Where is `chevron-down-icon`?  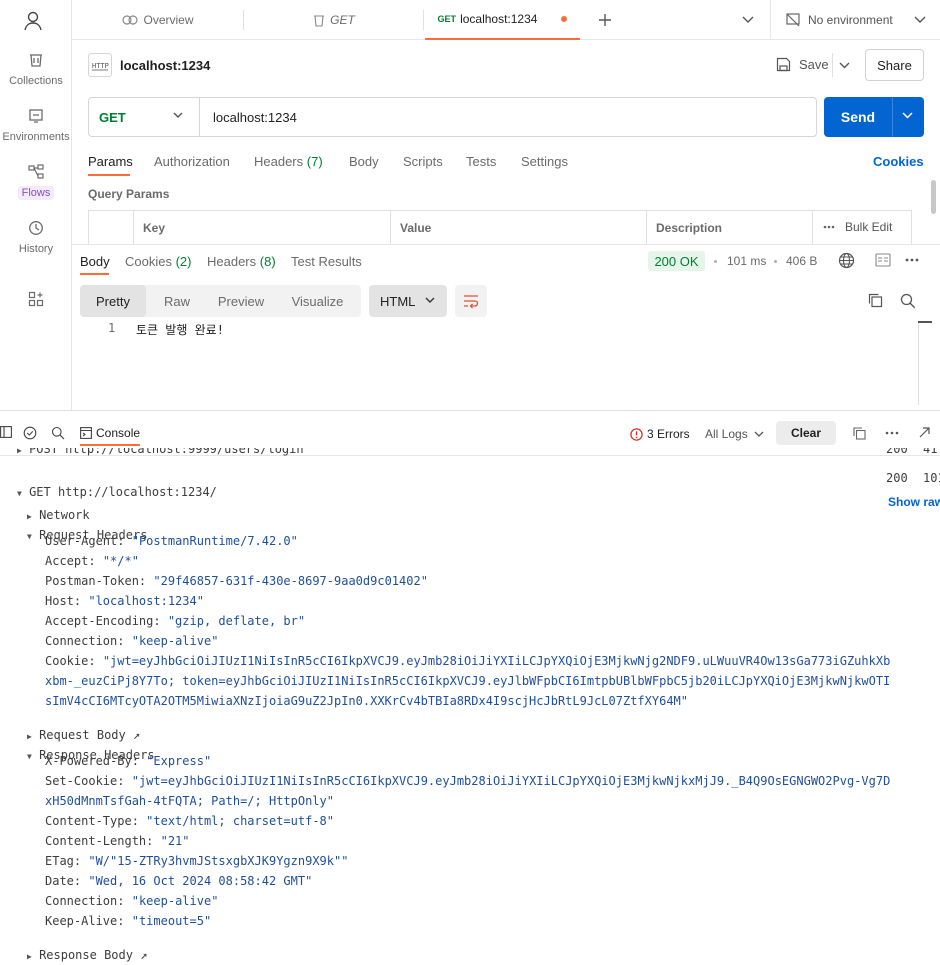
chevron-down-icon is located at coordinates (748, 19).